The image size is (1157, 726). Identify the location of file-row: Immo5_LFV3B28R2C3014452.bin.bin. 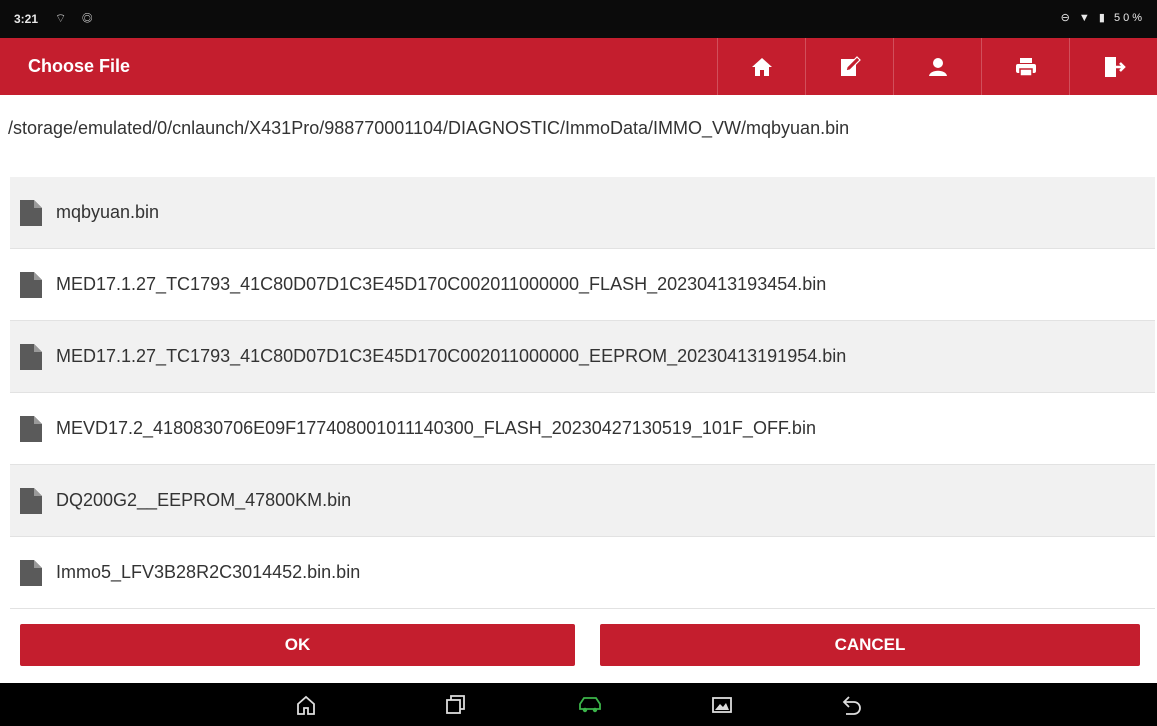
(582, 573).